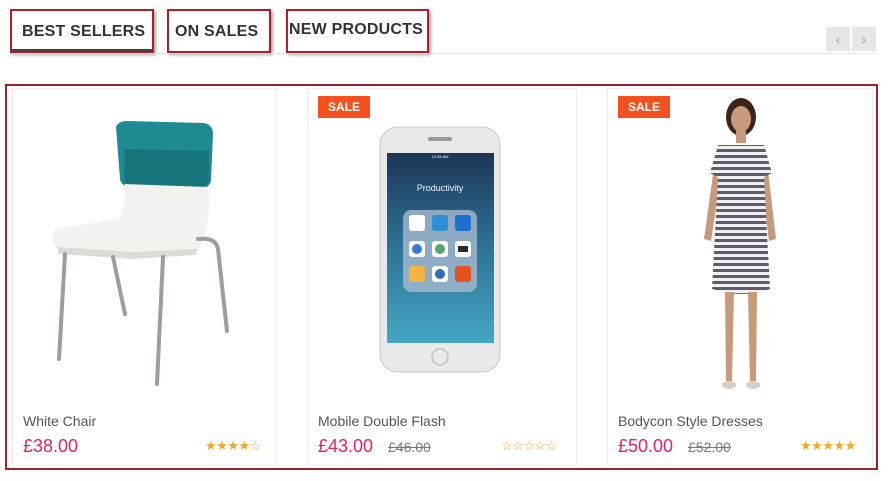 The height and width of the screenshot is (481, 890). Describe the element at coordinates (382, 421) in the screenshot. I see `product-name: Mobile Double Flash` at that location.